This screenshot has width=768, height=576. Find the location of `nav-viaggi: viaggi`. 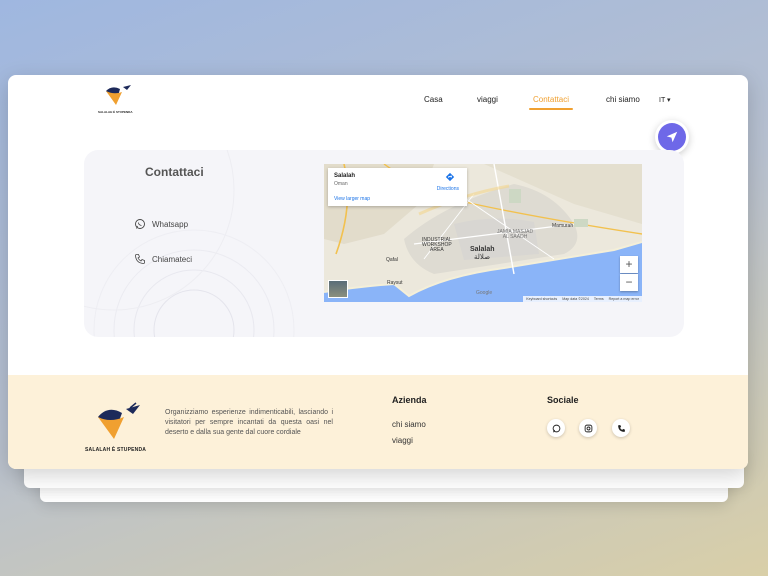

nav-viaggi: viaggi is located at coordinates (487, 99).